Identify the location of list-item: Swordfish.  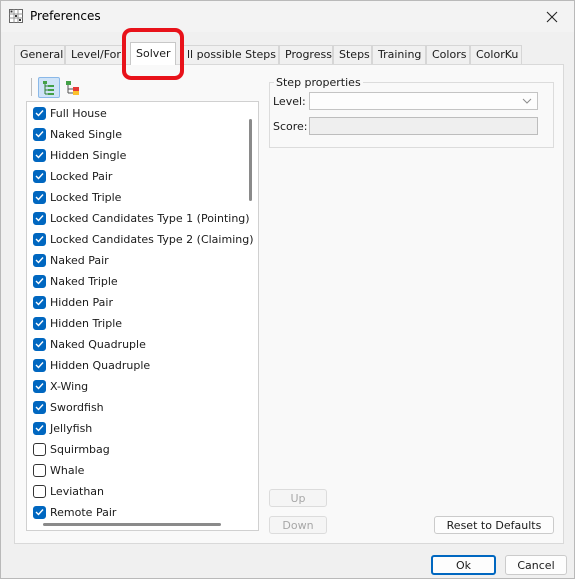
(68, 407).